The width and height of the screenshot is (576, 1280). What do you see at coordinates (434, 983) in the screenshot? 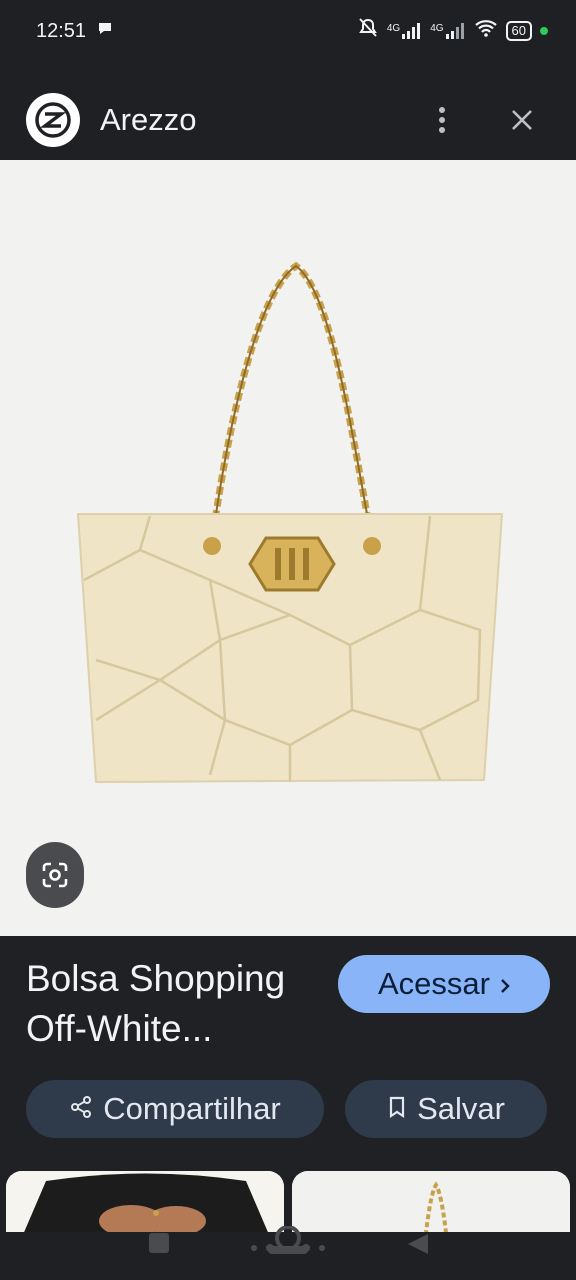
I see `access-label: Acessar` at bounding box center [434, 983].